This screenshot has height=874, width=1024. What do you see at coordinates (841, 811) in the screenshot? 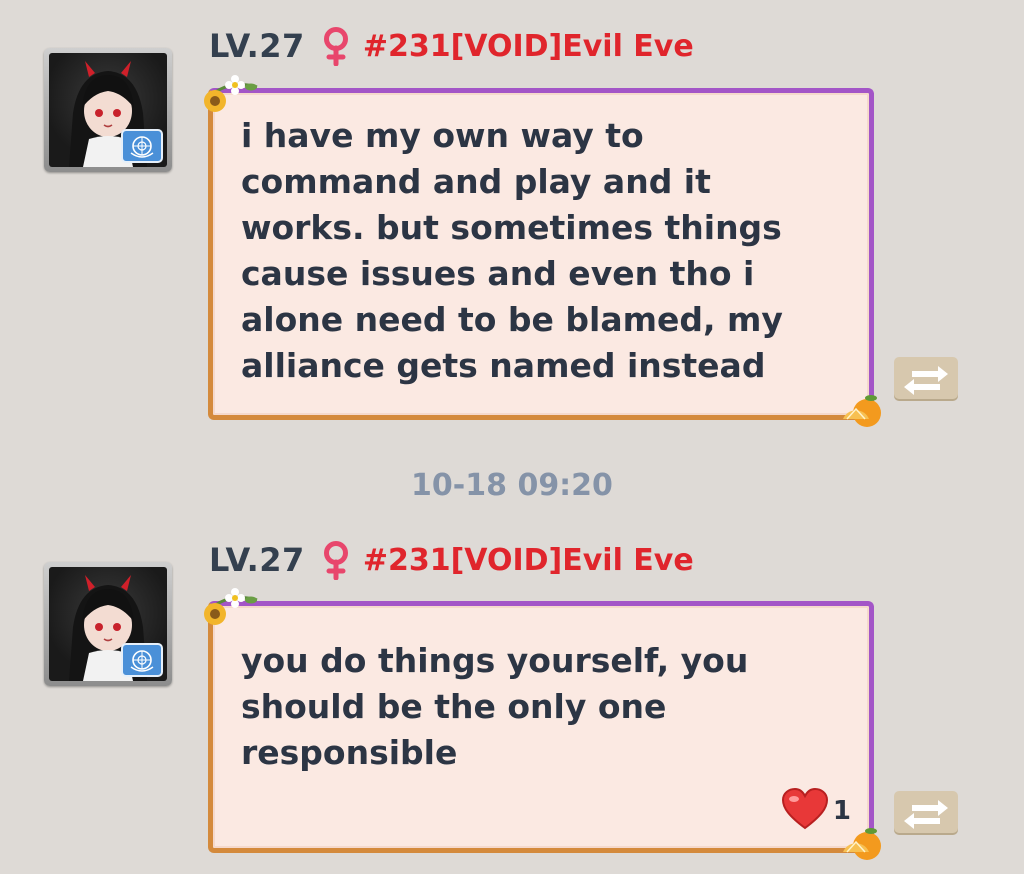
I see `reaction-count: 1` at bounding box center [841, 811].